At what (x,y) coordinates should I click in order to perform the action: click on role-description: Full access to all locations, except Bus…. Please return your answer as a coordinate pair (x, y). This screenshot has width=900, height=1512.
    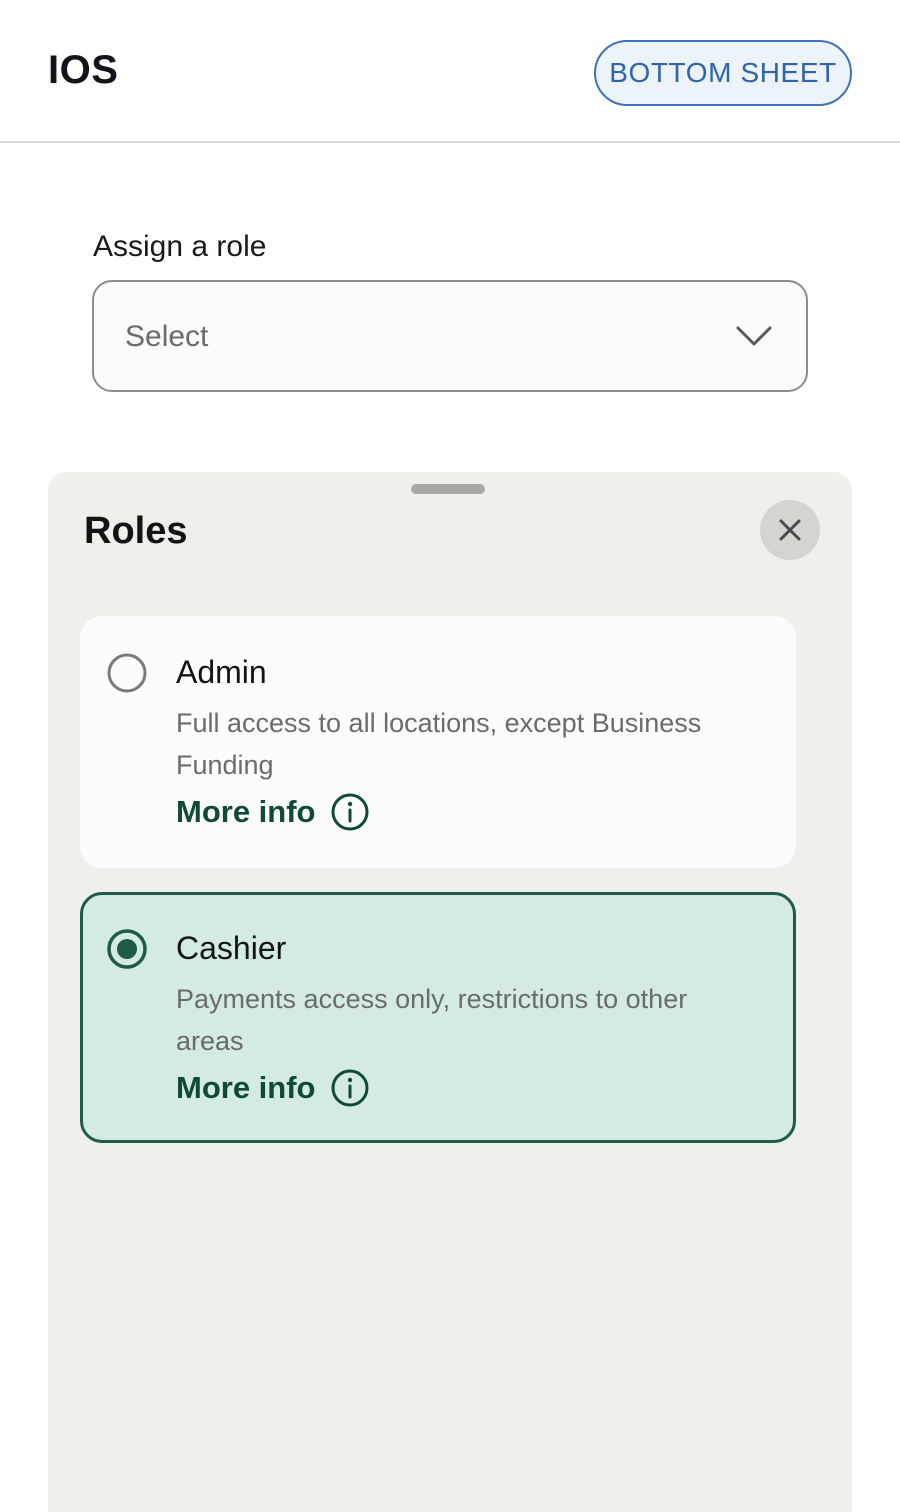
    Looking at the image, I should click on (439, 744).